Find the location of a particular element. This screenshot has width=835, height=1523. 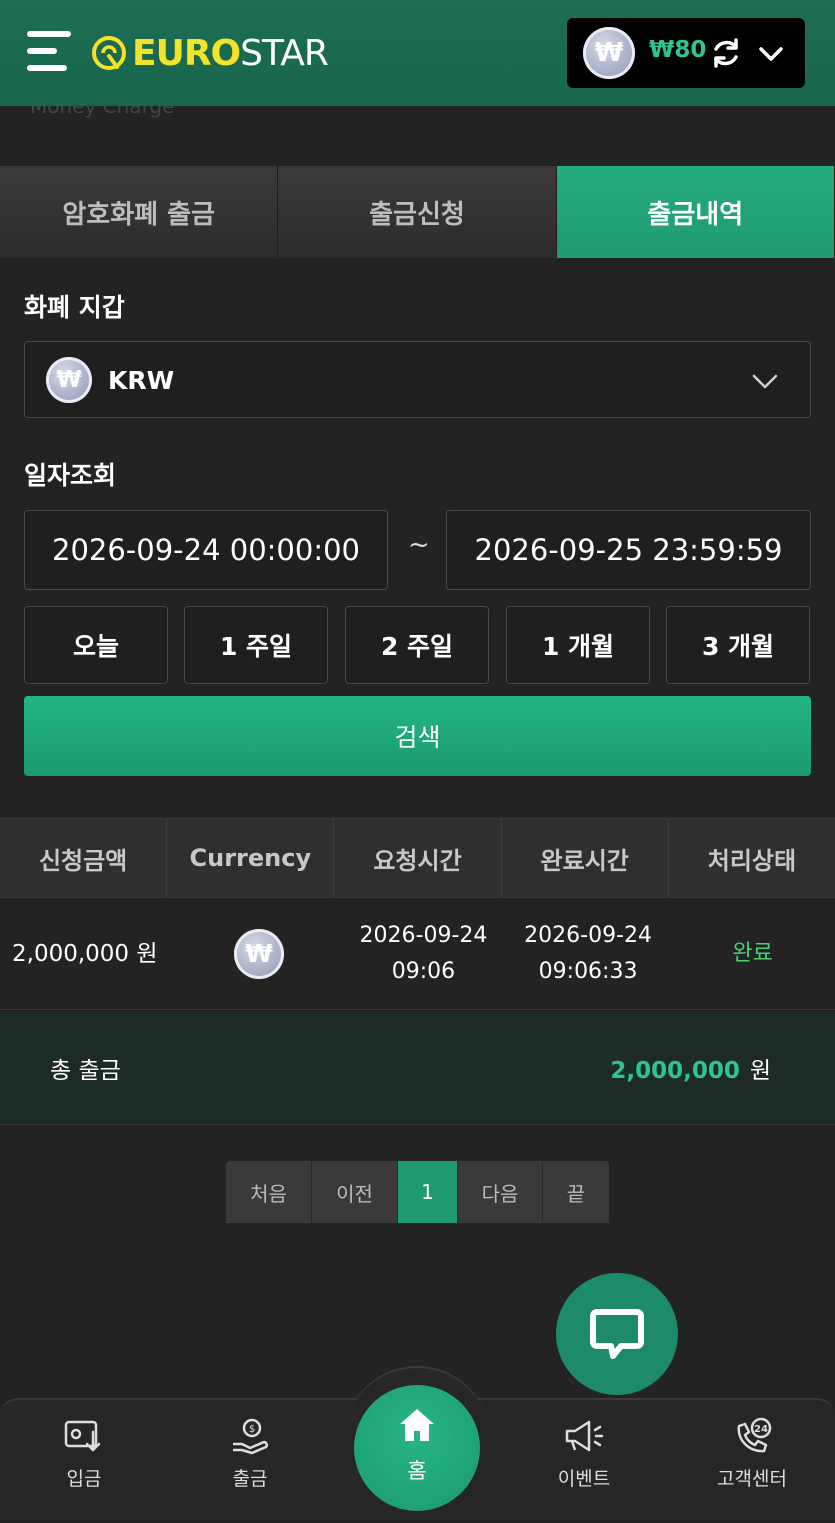

row-complete-time: 2026-09-24 09:06:33 is located at coordinates (588, 953).